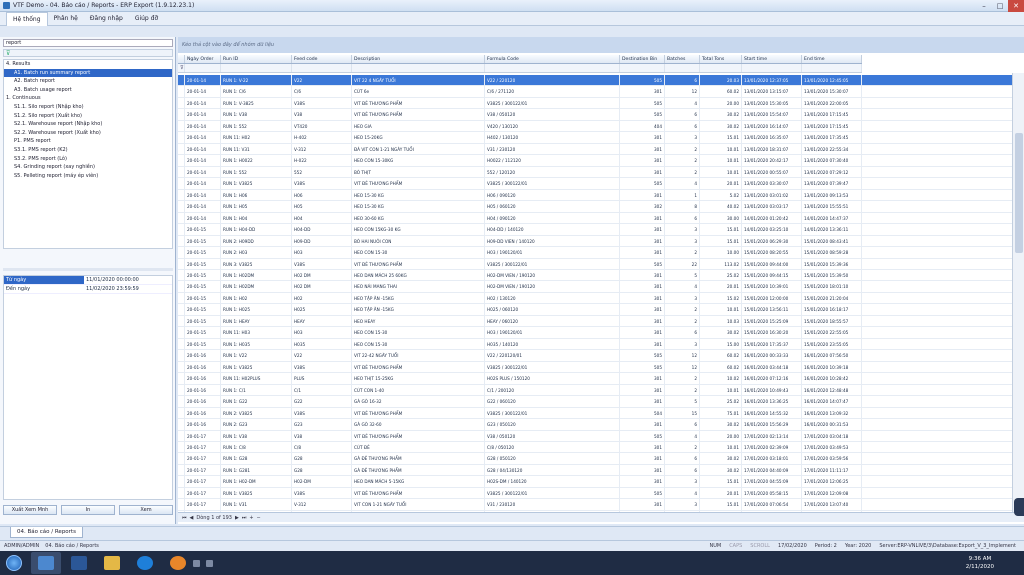 The width and height of the screenshot is (1024, 575). What do you see at coordinates (146, 510) in the screenshot?
I see `view-button: Xem` at bounding box center [146, 510].